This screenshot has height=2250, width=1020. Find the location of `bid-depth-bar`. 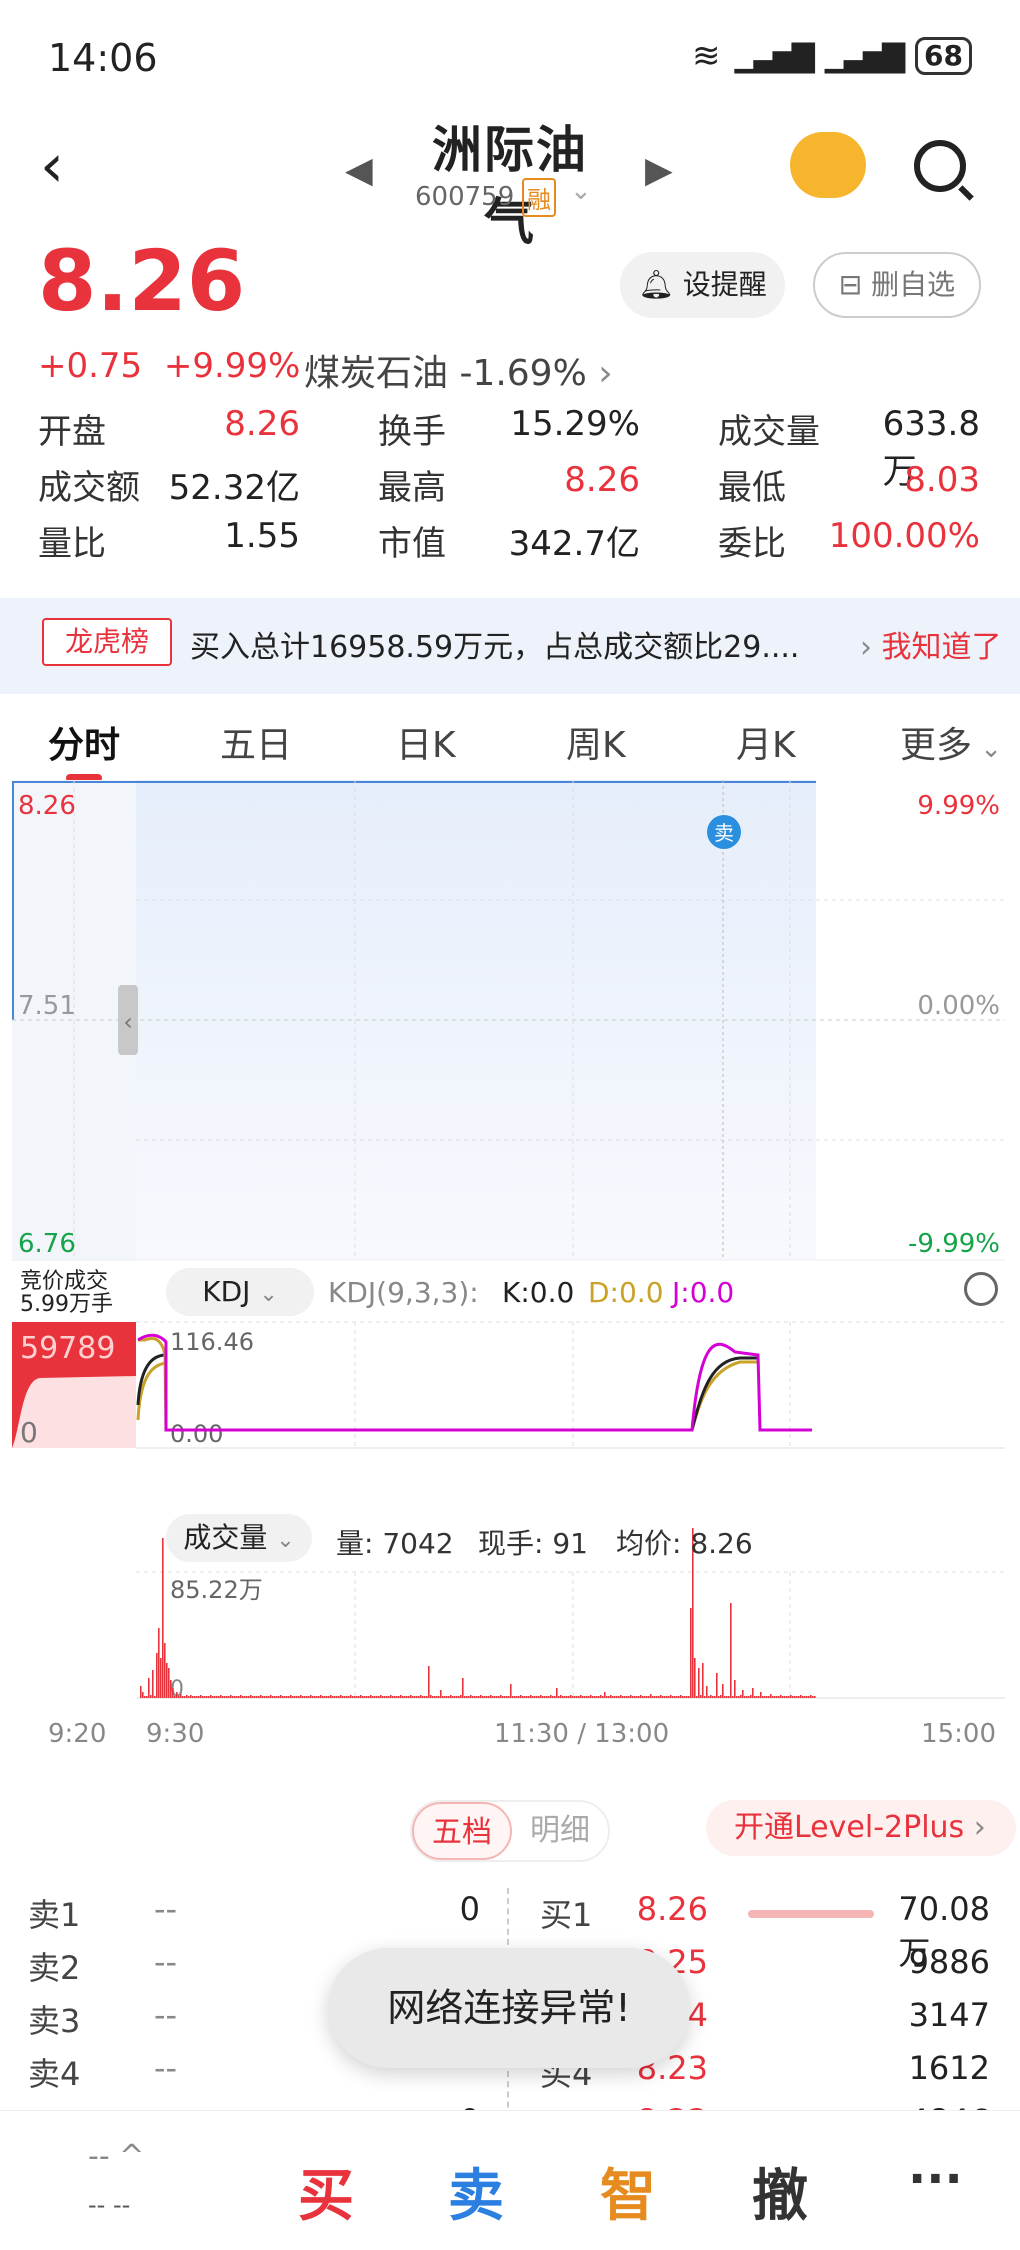

bid-depth-bar is located at coordinates (811, 1914).